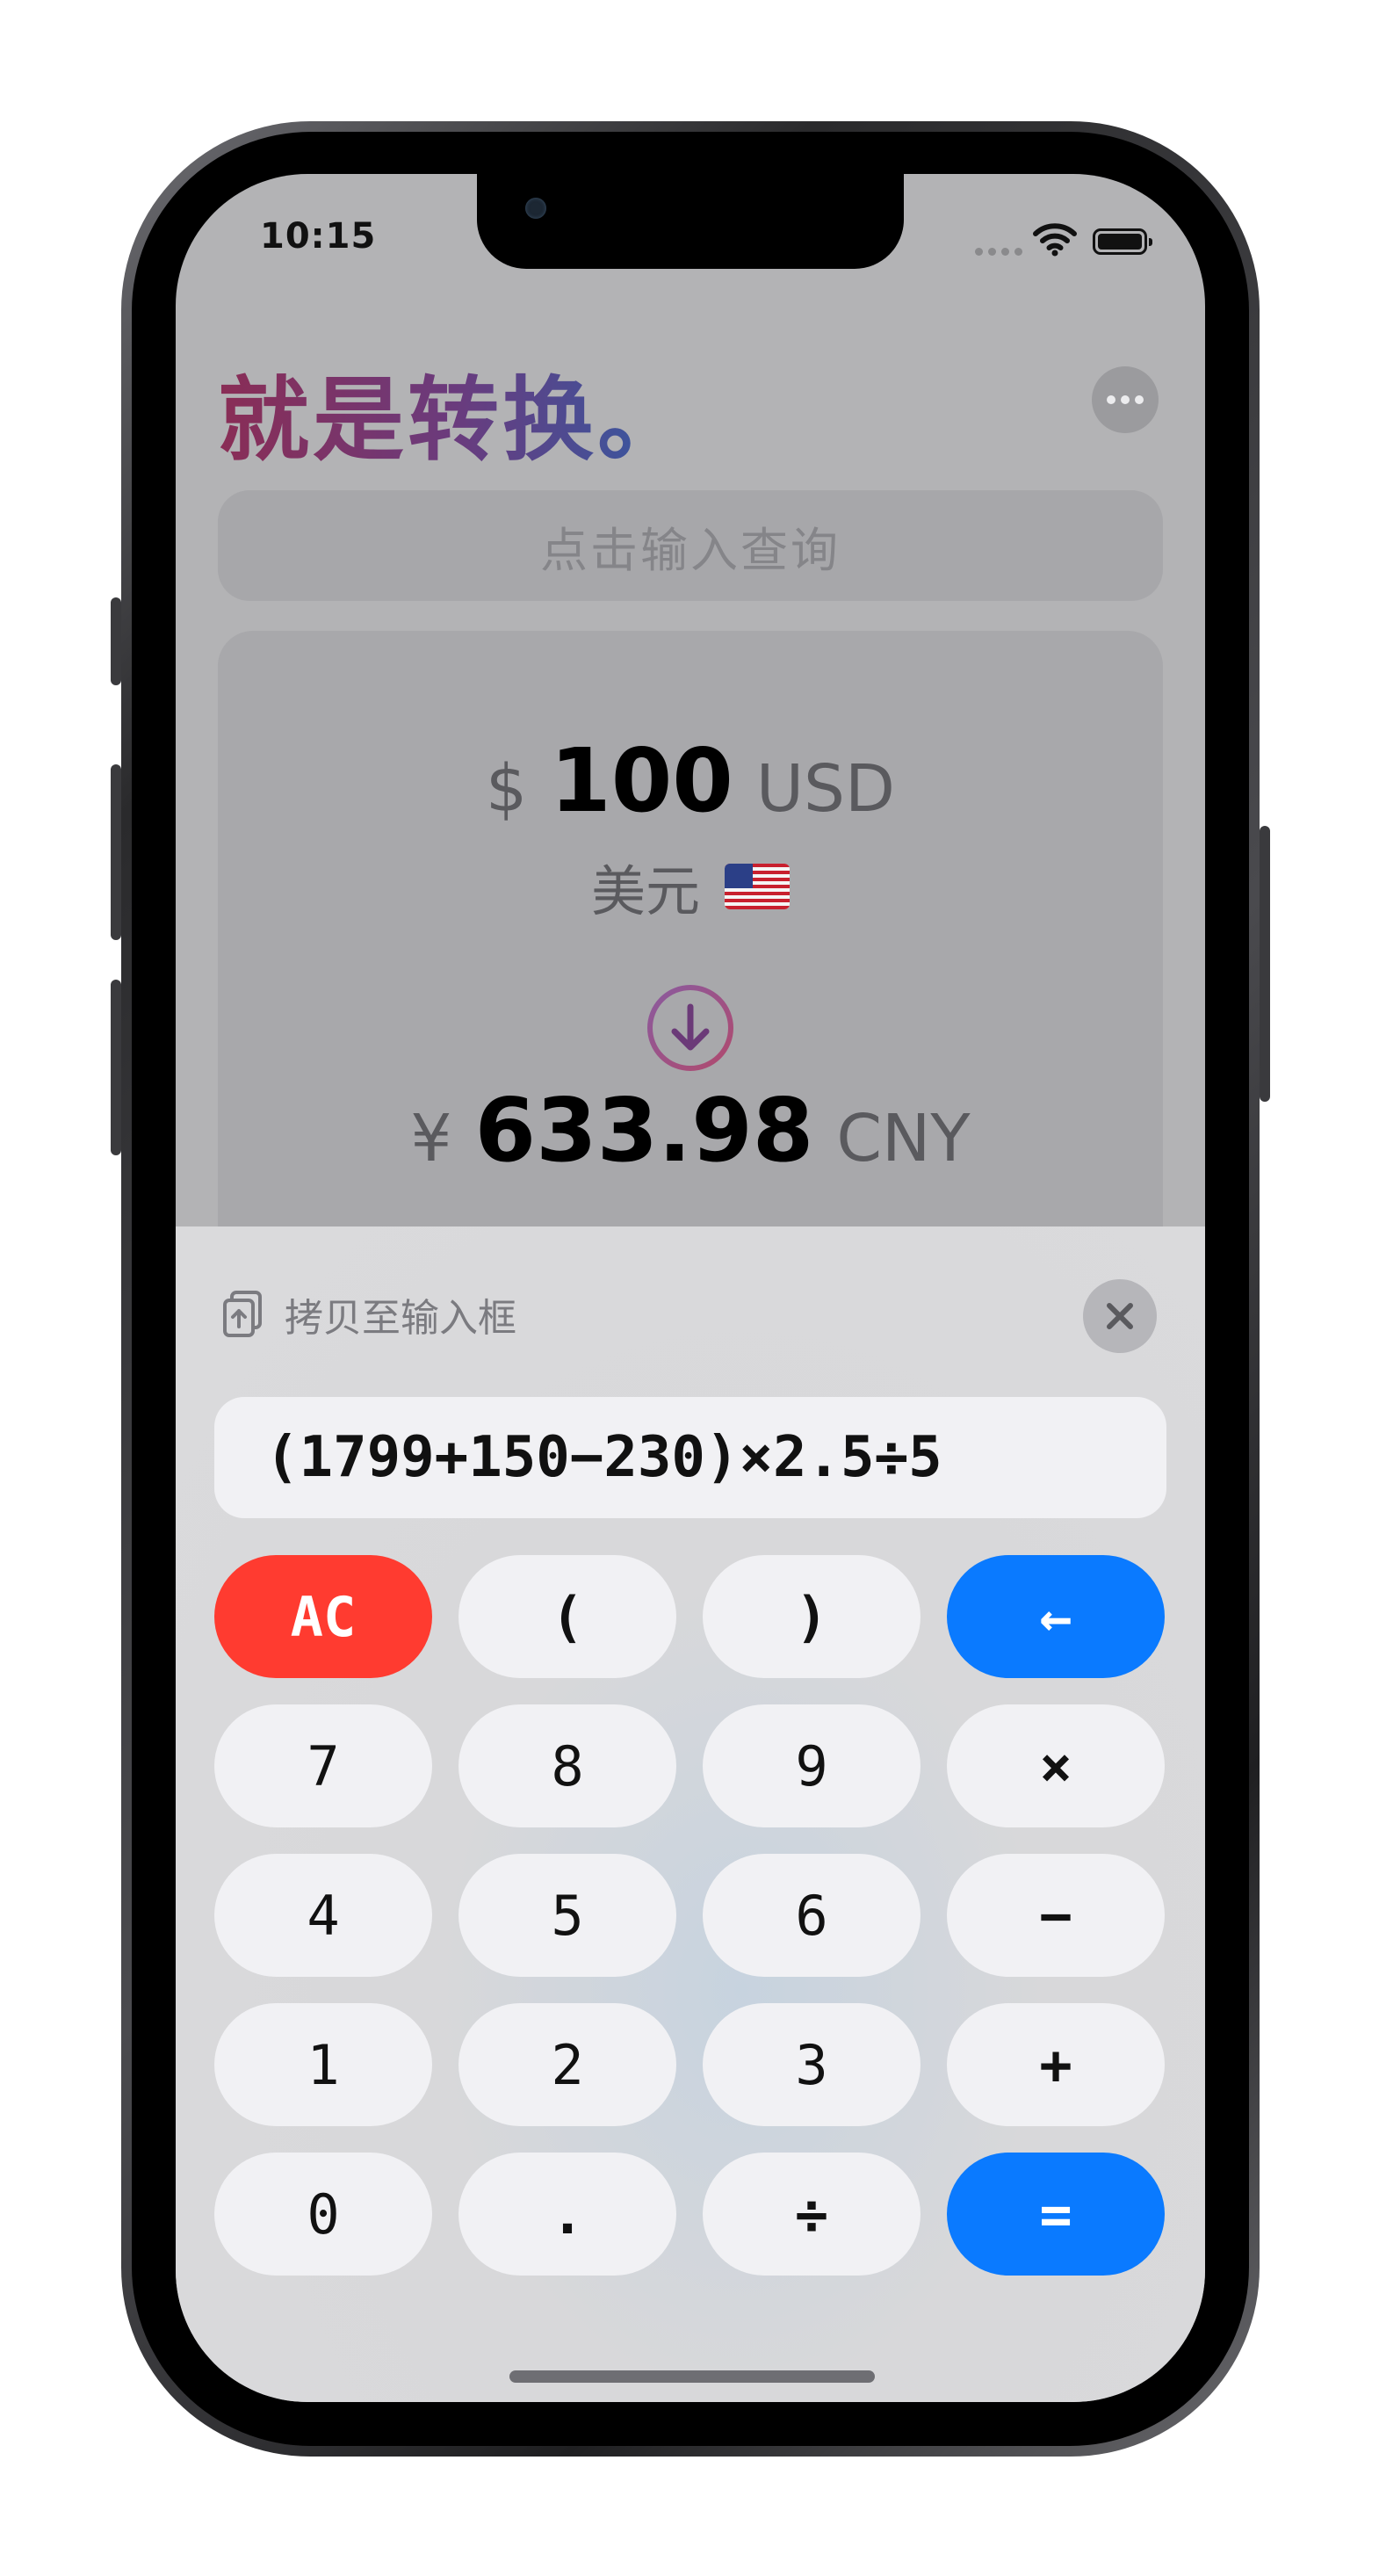  What do you see at coordinates (645, 891) in the screenshot?
I see `source-currency-name: 美元` at bounding box center [645, 891].